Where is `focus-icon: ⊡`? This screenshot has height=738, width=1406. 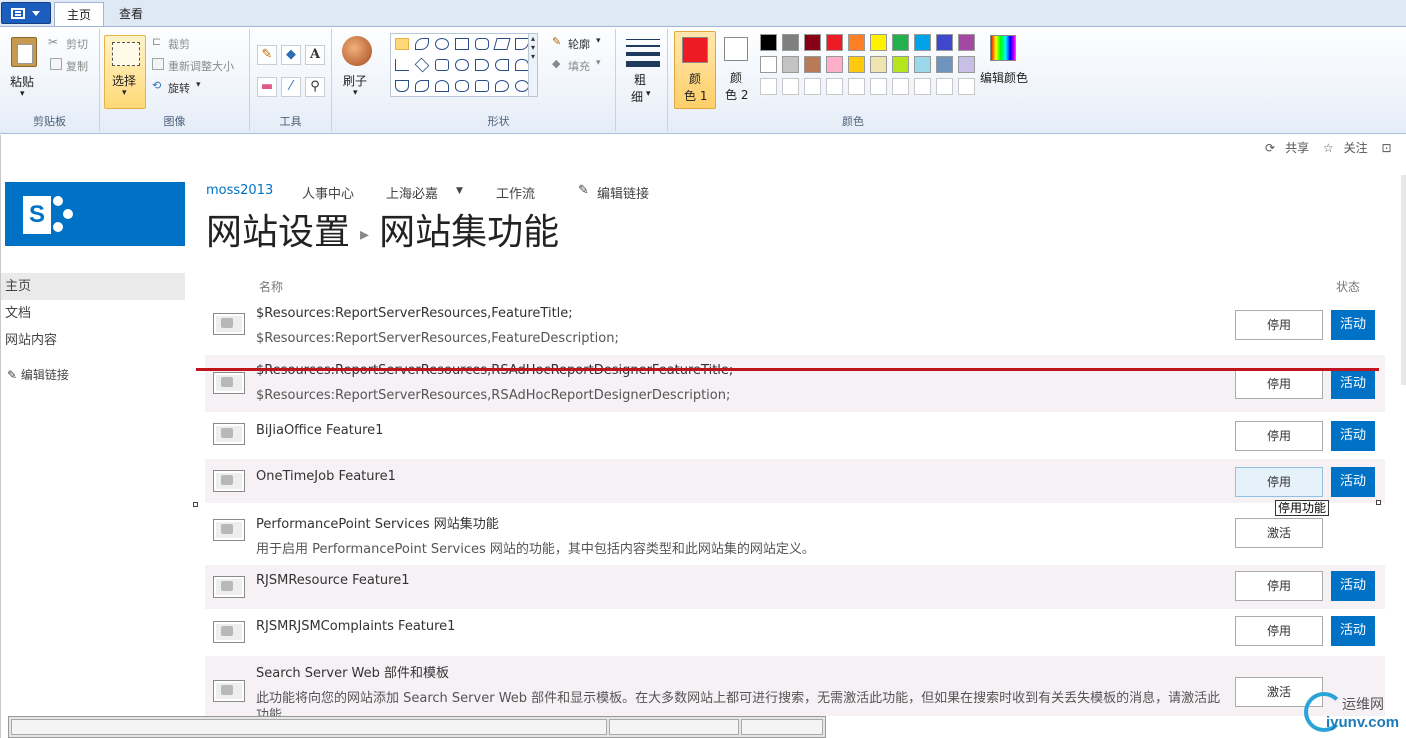
focus-icon: ⊡ is located at coordinates (1387, 148).